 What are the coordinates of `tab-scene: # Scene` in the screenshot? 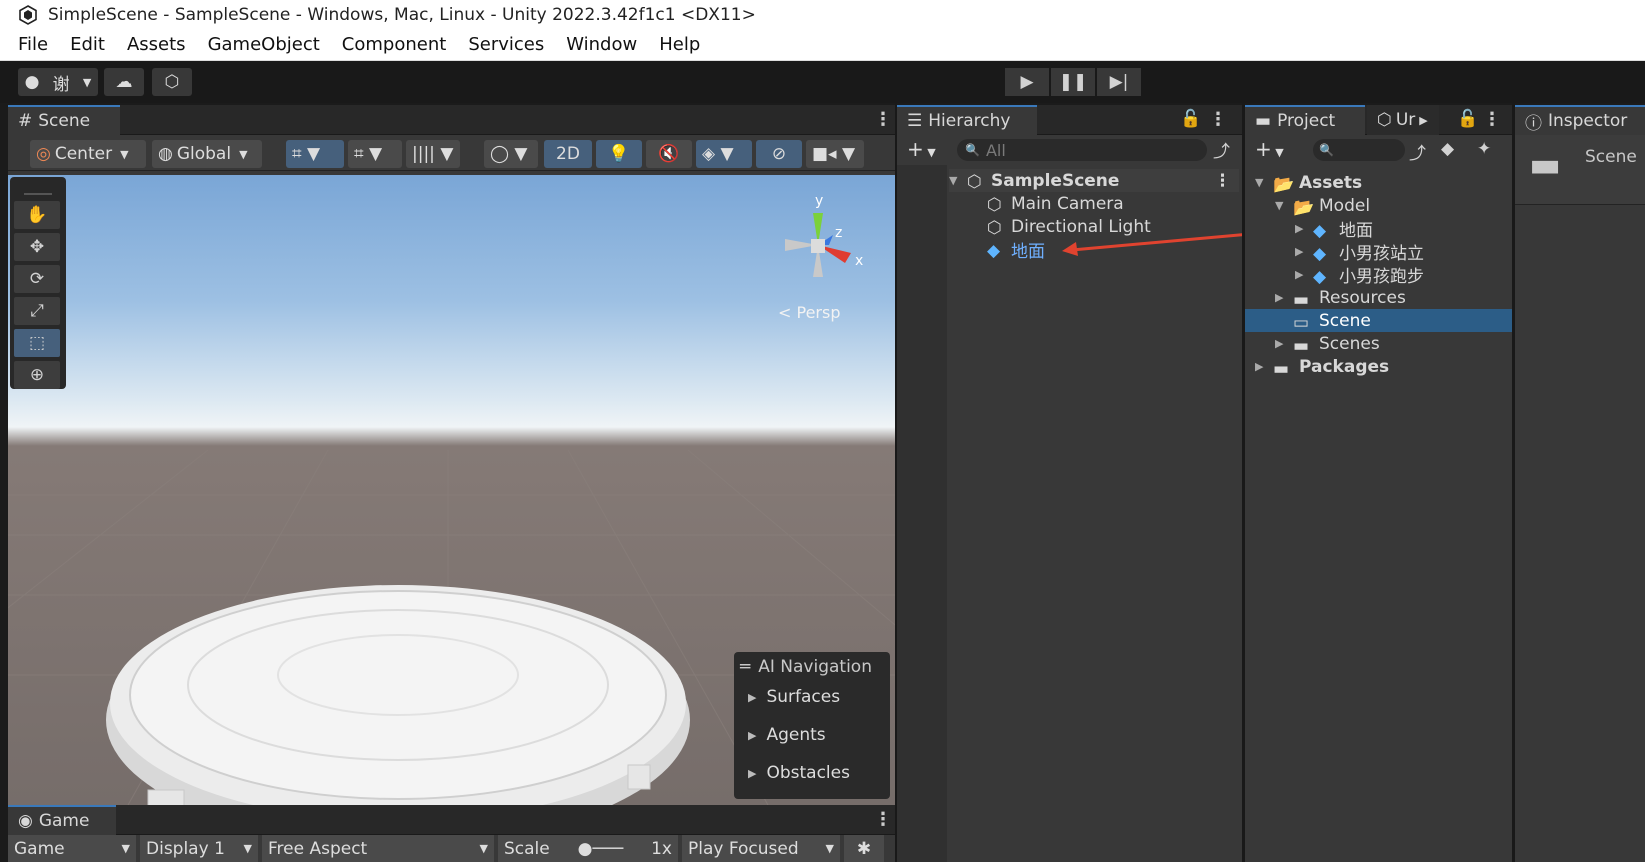 It's located at (64, 120).